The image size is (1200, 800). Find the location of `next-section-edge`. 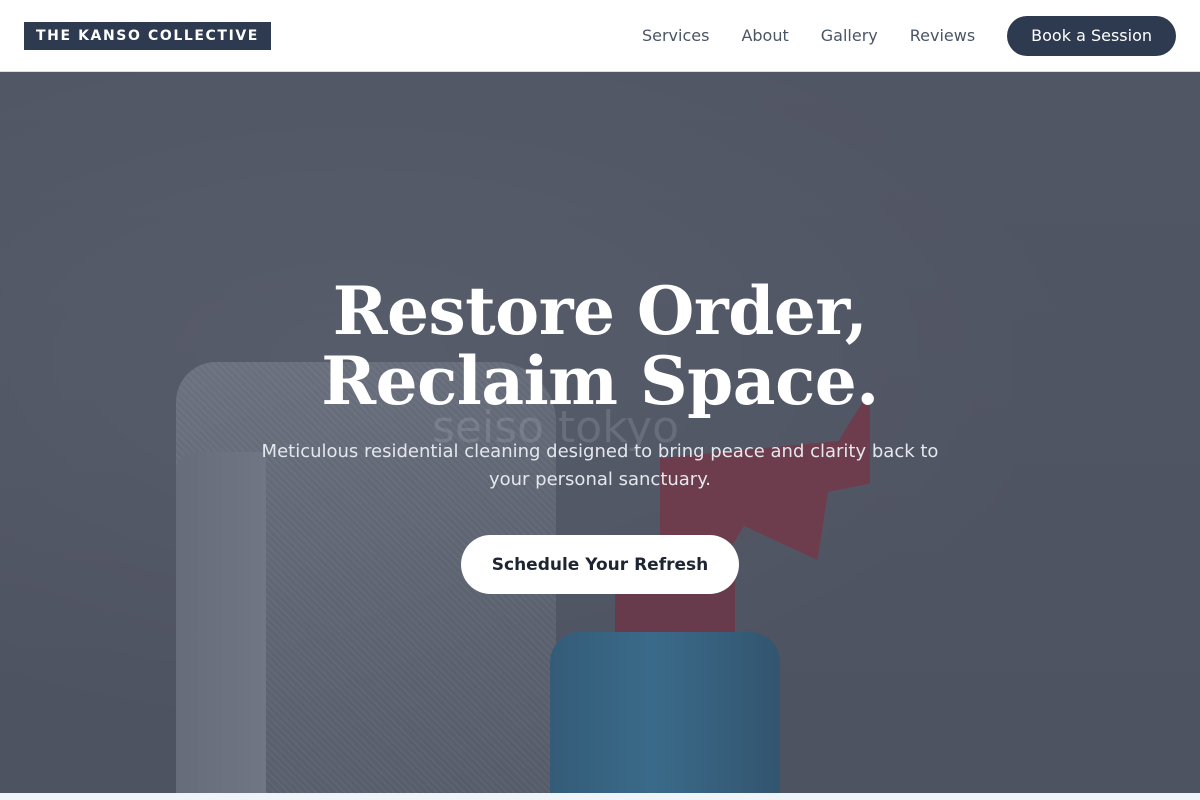

next-section-edge is located at coordinates (600, 796).